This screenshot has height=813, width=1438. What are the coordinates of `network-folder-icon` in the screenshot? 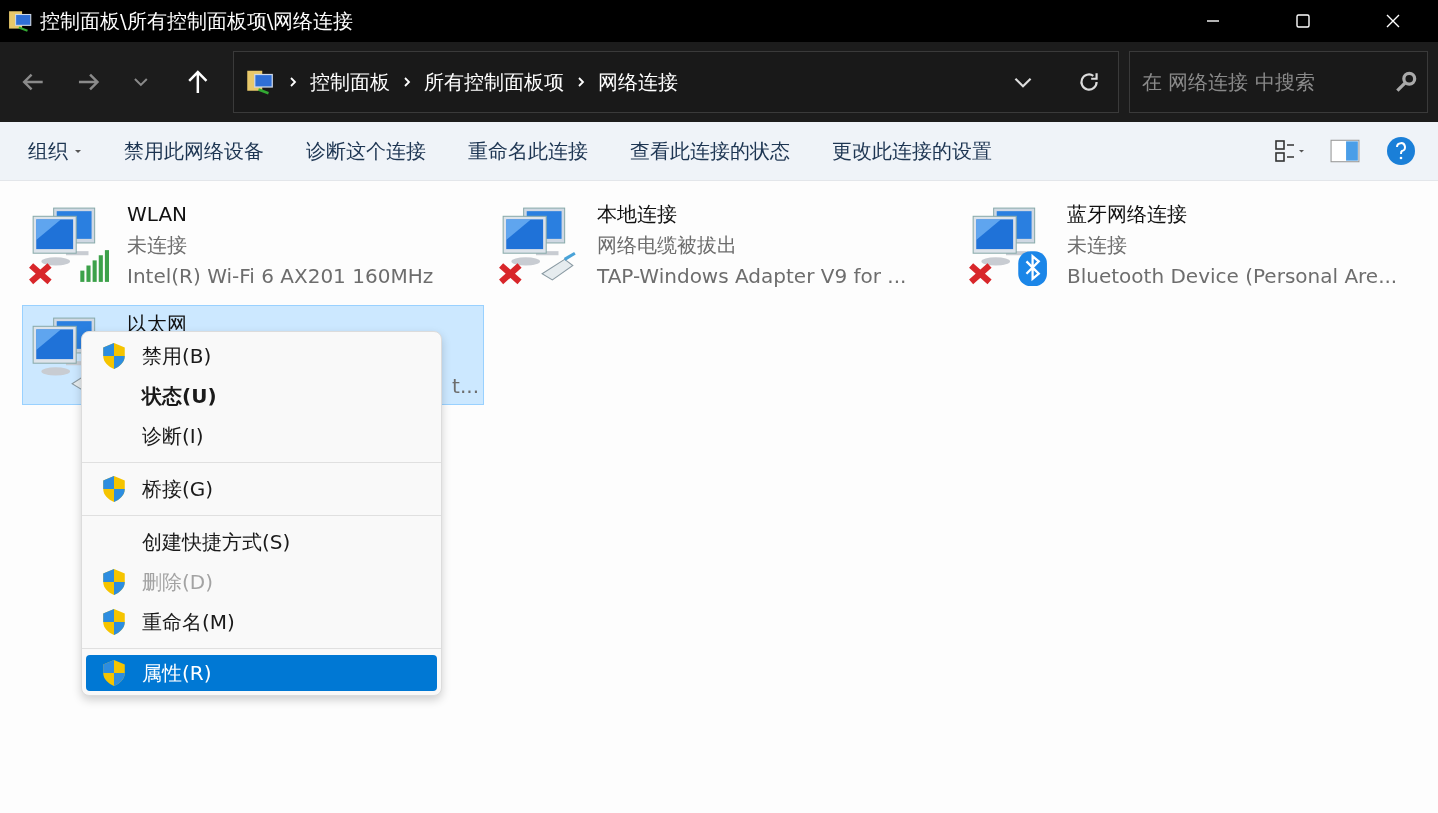 It's located at (21, 21).